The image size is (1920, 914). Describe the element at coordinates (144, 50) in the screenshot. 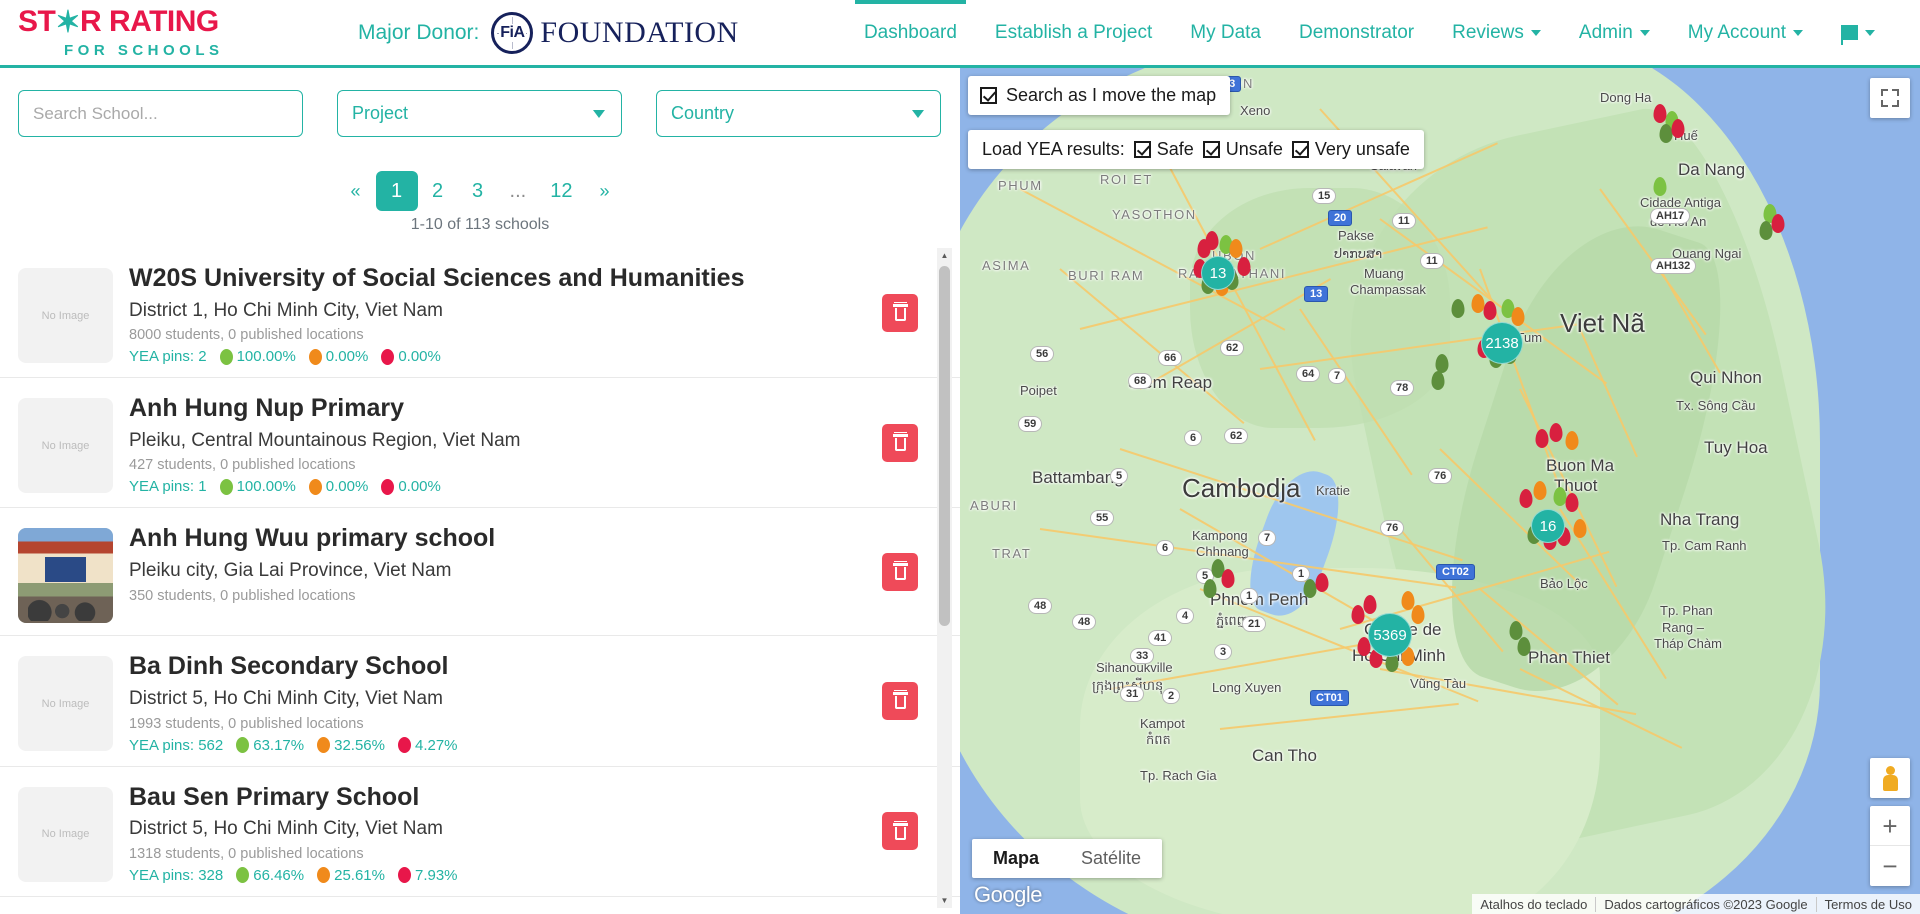

I see `logo-secondary-text: FOR SCHOOLS` at that location.